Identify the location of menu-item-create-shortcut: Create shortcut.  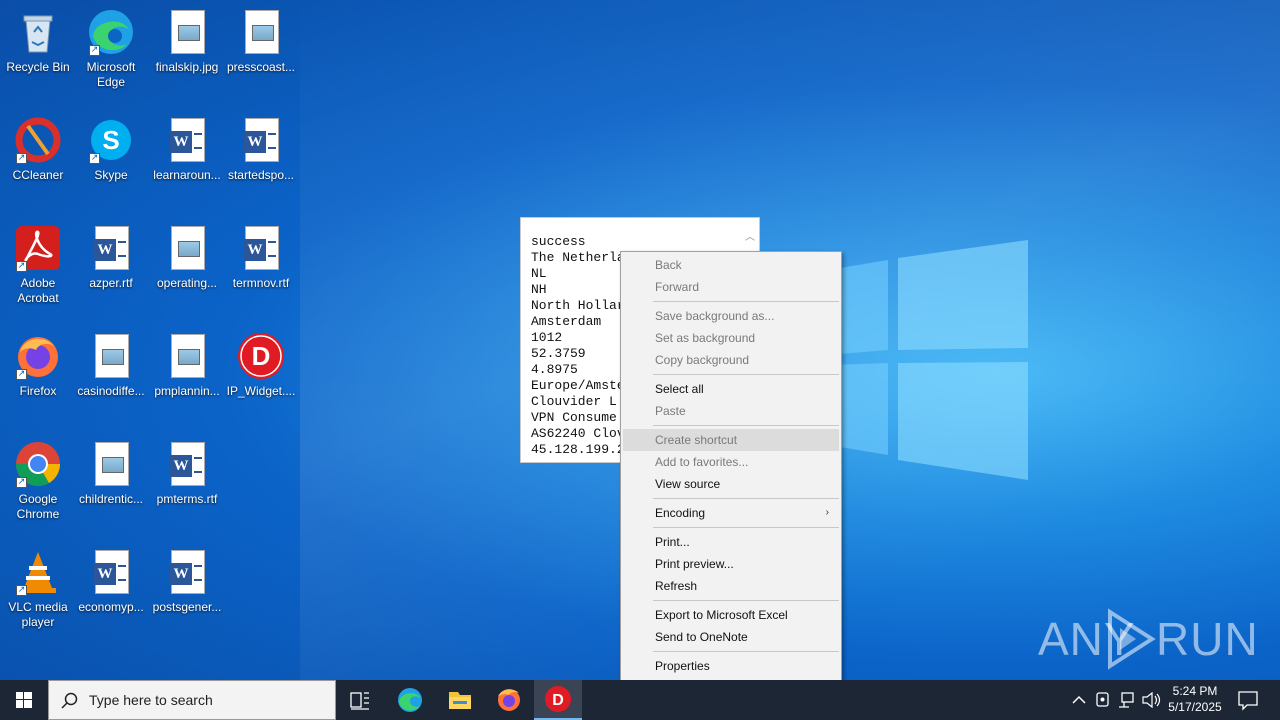
(731, 440).